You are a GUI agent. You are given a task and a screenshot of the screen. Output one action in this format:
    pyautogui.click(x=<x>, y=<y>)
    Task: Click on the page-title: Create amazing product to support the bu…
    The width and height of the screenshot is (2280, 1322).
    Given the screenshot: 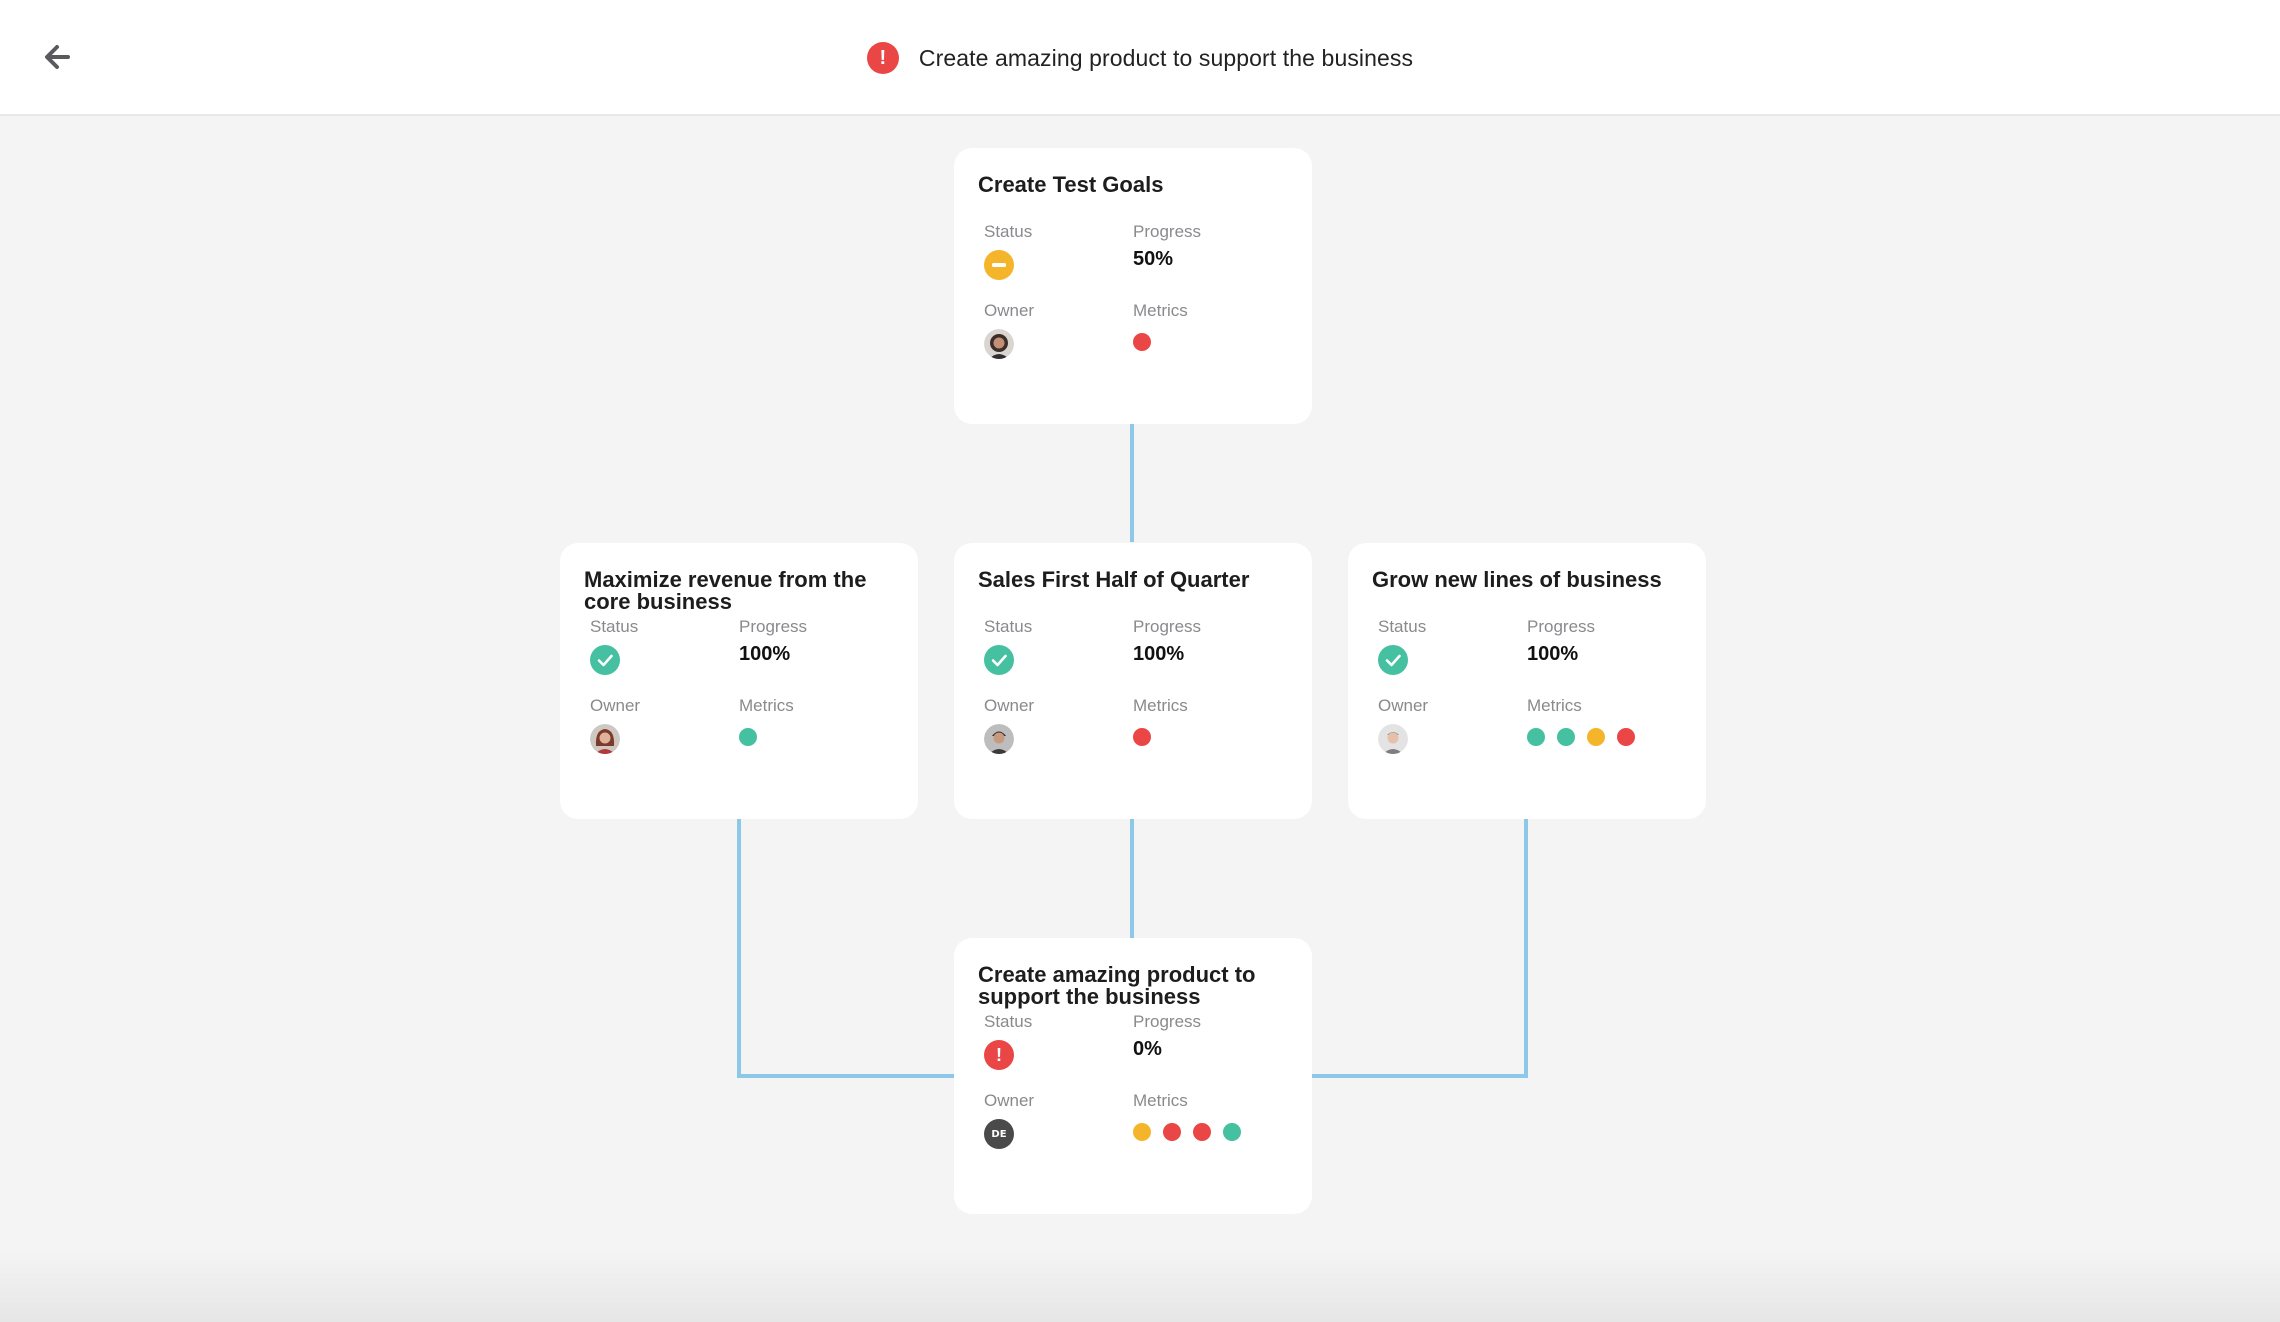 What is the action you would take?
    pyautogui.click(x=1166, y=57)
    